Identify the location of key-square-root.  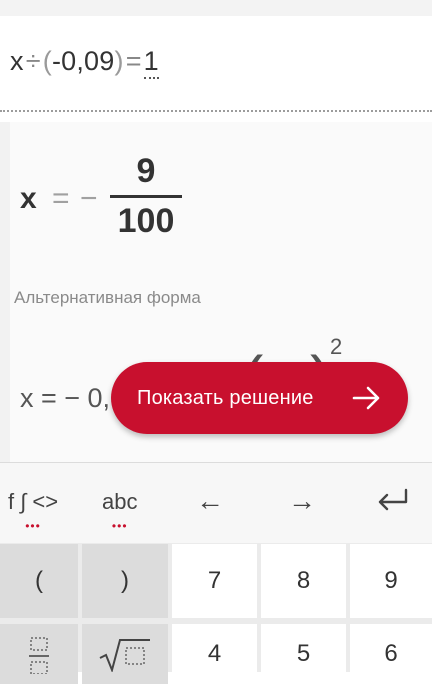
(125, 654).